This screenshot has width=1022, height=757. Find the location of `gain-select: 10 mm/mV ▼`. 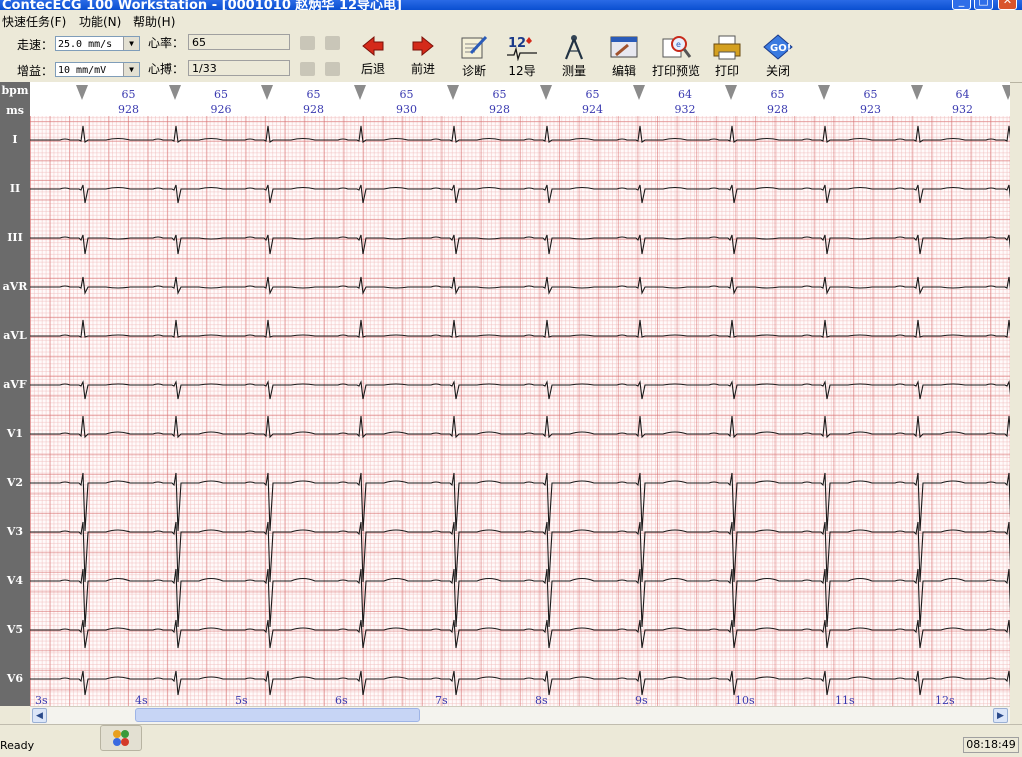

gain-select: 10 mm/mV ▼ is located at coordinates (97, 69).